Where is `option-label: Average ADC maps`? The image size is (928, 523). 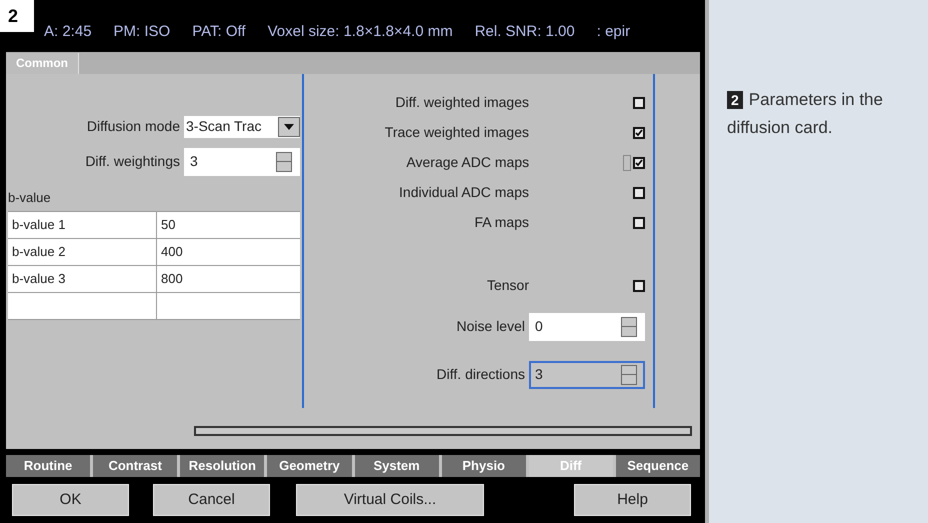 option-label: Average ADC maps is located at coordinates (467, 162).